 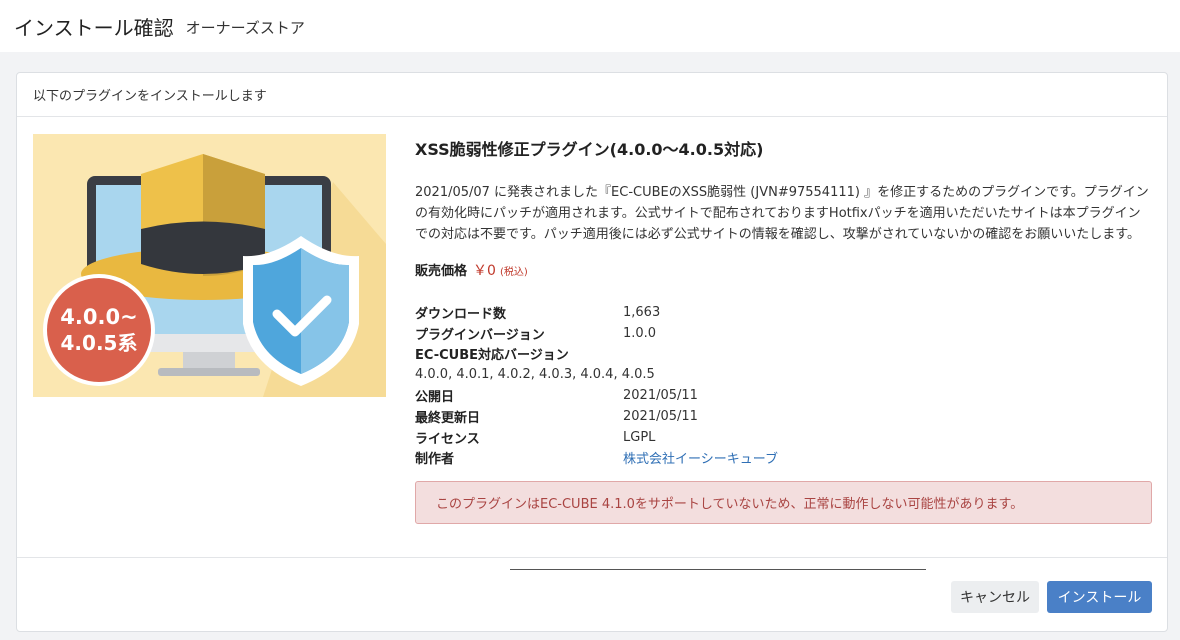 What do you see at coordinates (700, 457) in the screenshot?
I see `author-link: 株式会社イーシーキューブ` at bounding box center [700, 457].